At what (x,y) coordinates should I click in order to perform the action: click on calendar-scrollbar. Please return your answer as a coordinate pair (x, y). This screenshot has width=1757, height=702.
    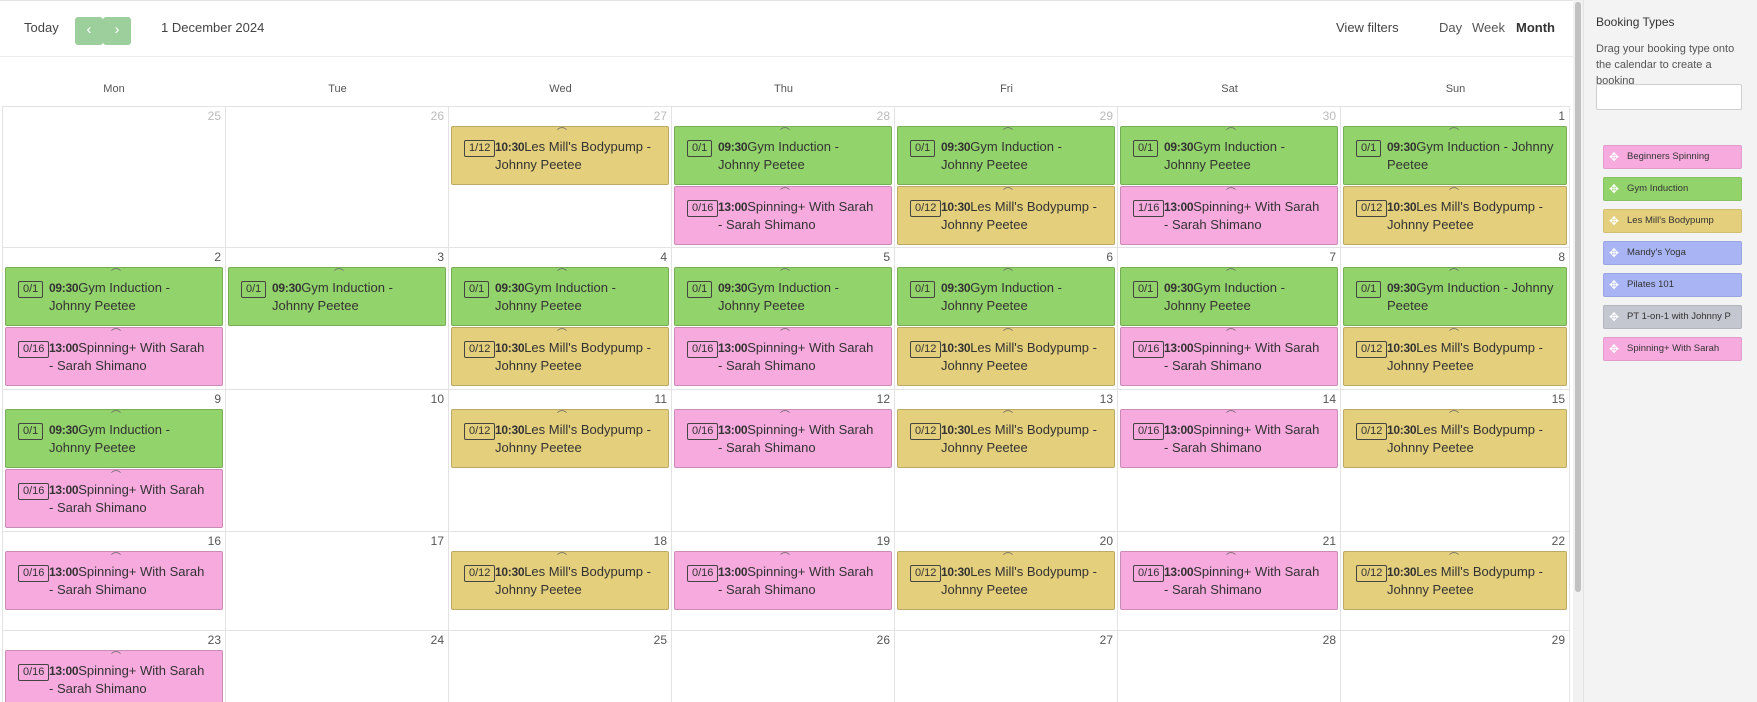
    Looking at the image, I should click on (1578, 351).